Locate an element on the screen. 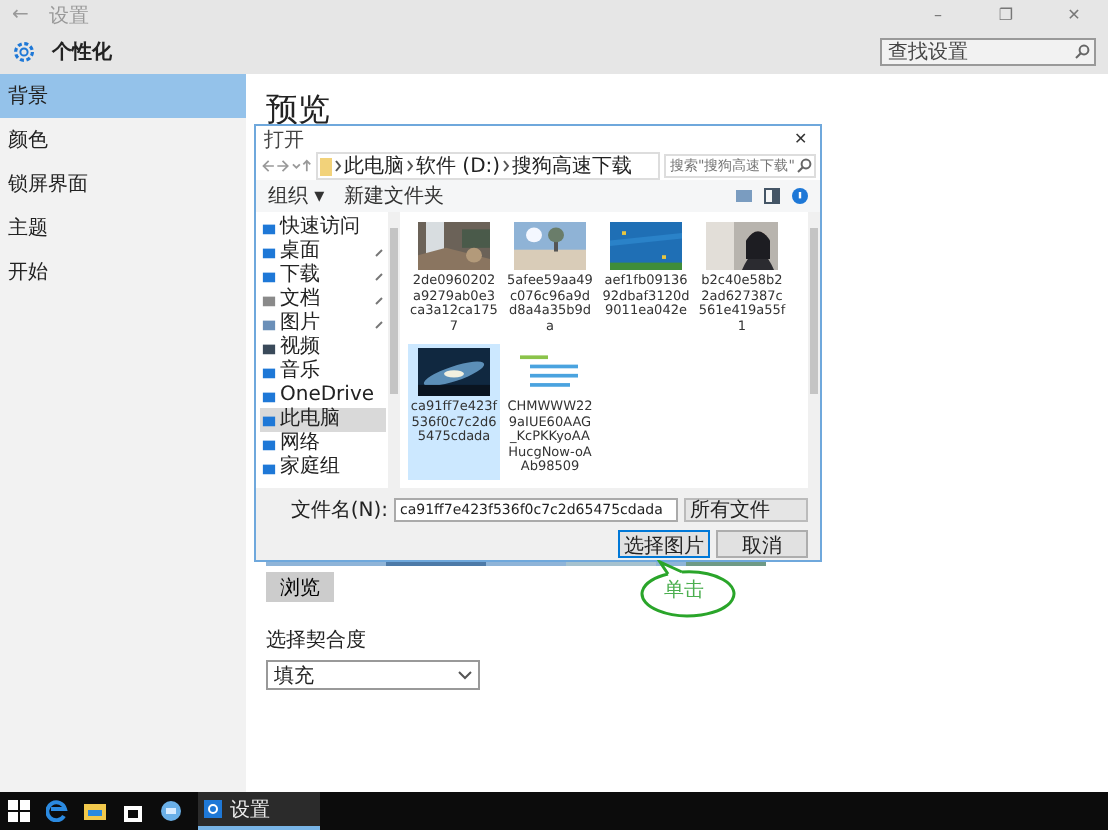 This screenshot has height=830, width=1108. windows-icon is located at coordinates (19, 811).